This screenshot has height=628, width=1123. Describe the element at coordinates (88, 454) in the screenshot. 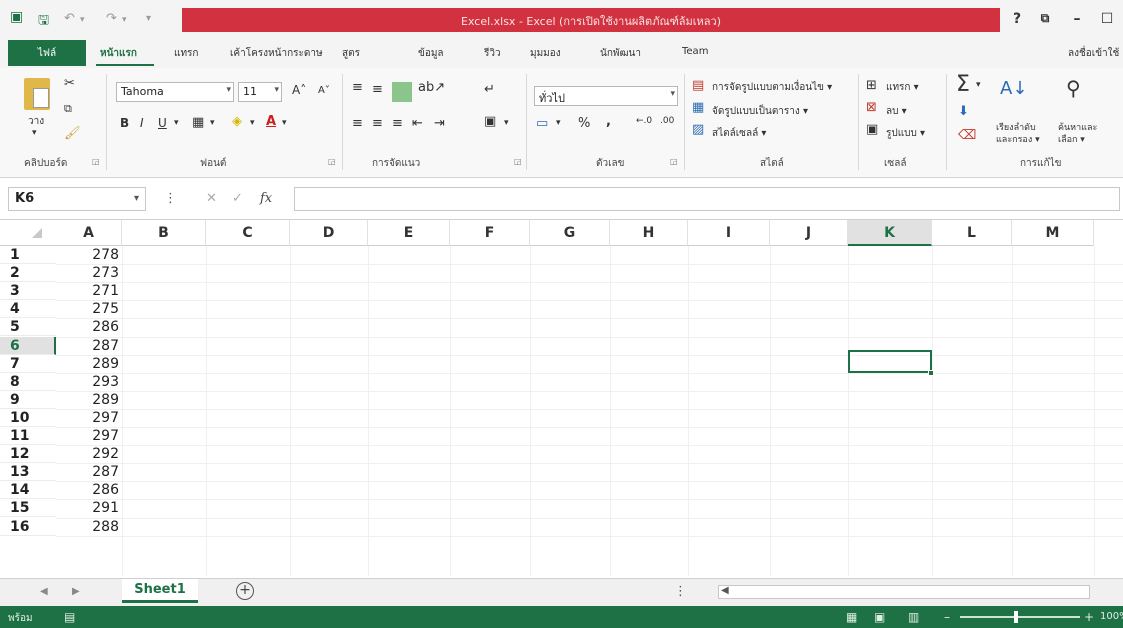

I see `cell-a12: 292` at that location.